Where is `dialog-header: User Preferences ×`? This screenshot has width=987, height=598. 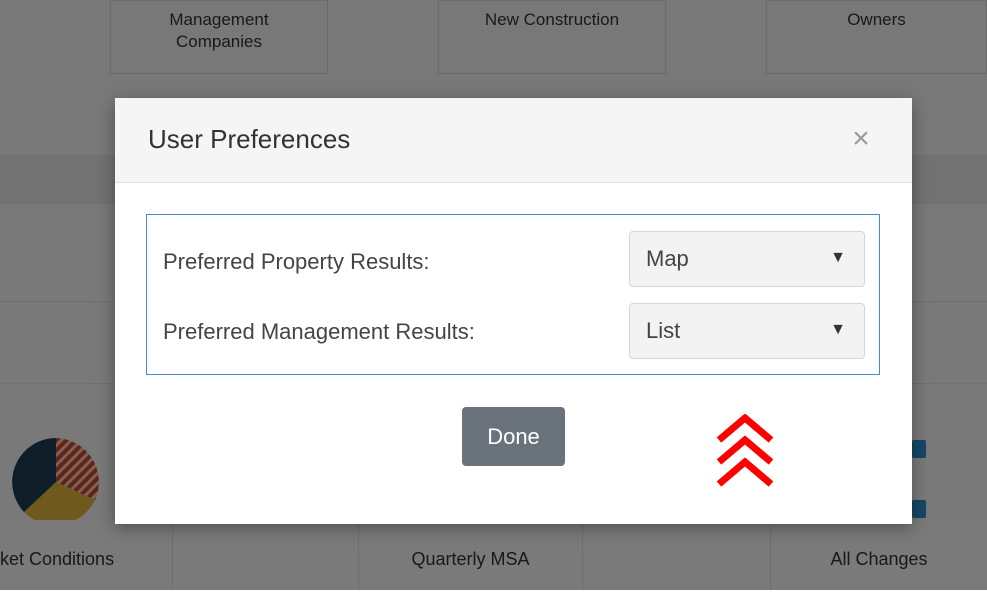 dialog-header: User Preferences × is located at coordinates (513, 140).